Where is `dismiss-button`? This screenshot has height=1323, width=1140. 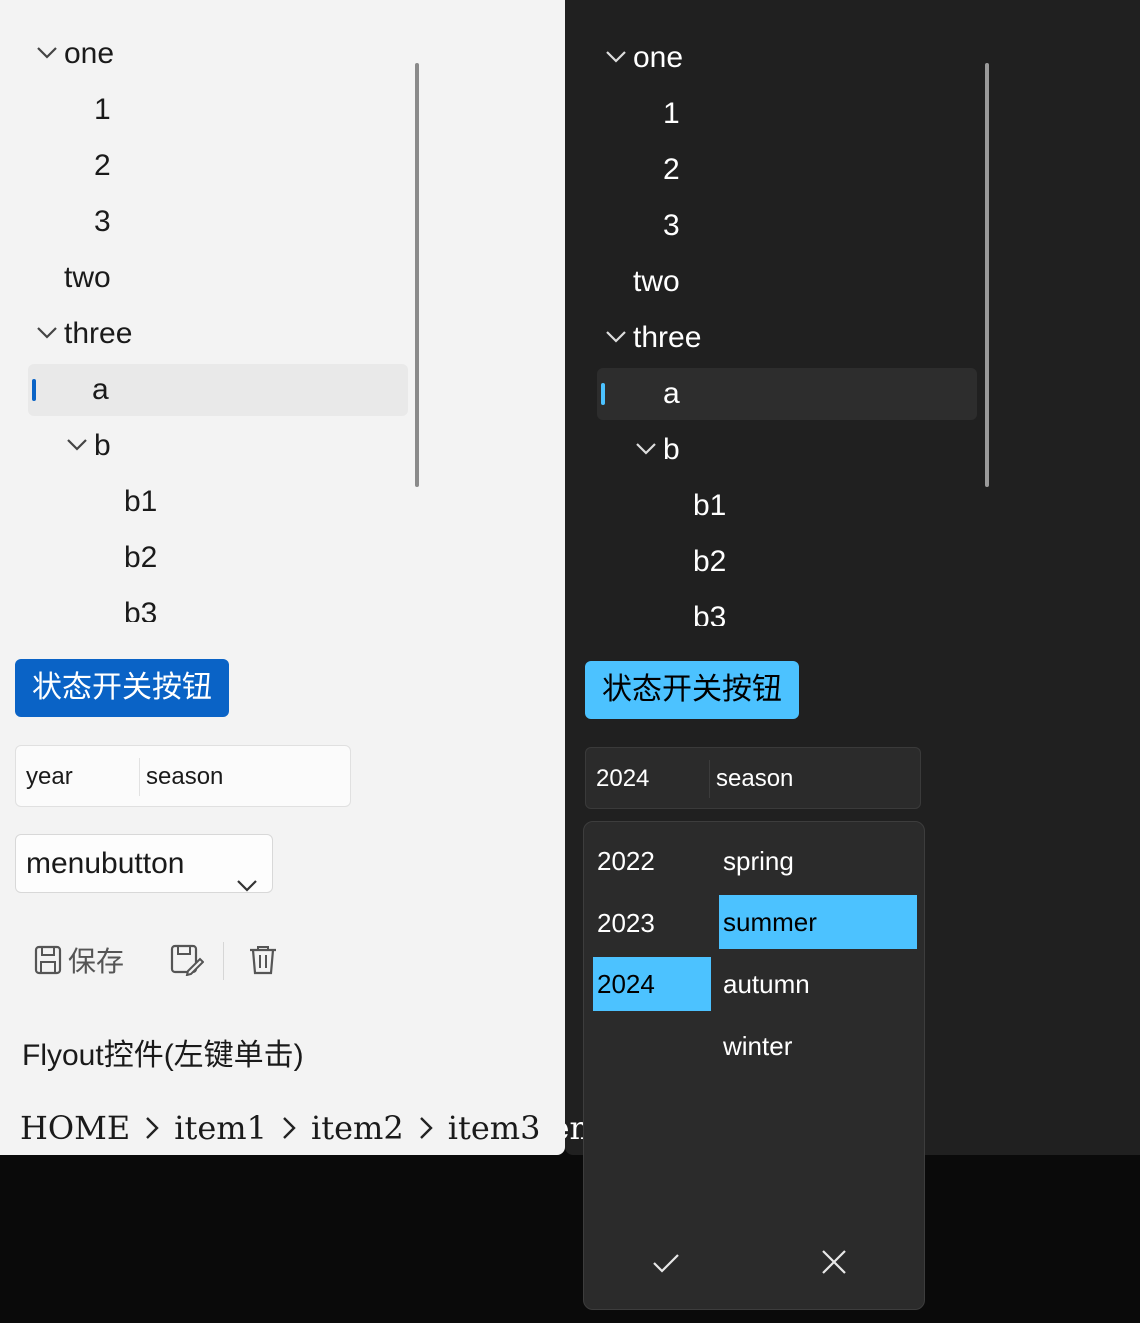
dismiss-button is located at coordinates (834, 1265).